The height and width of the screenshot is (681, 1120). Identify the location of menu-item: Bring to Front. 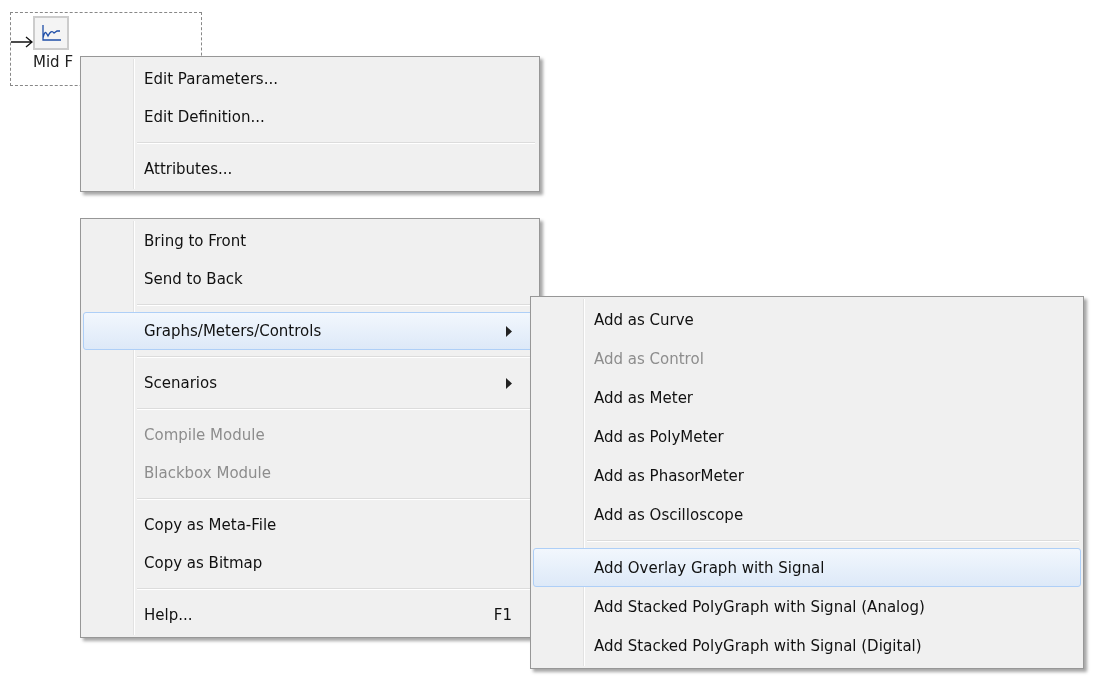
(310, 241).